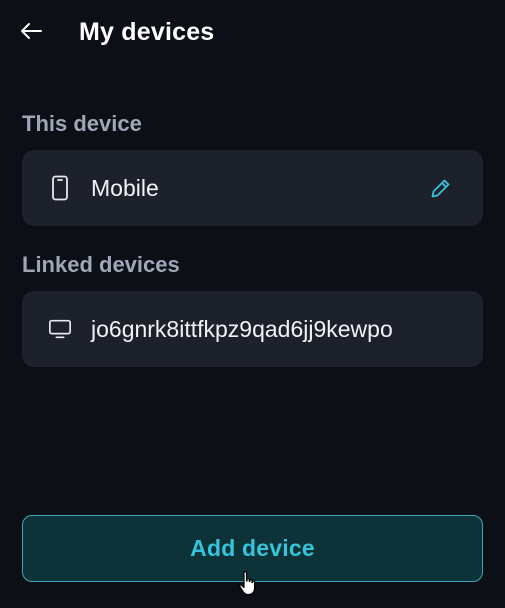 The image size is (505, 608). I want to click on smartphone-icon, so click(60, 188).